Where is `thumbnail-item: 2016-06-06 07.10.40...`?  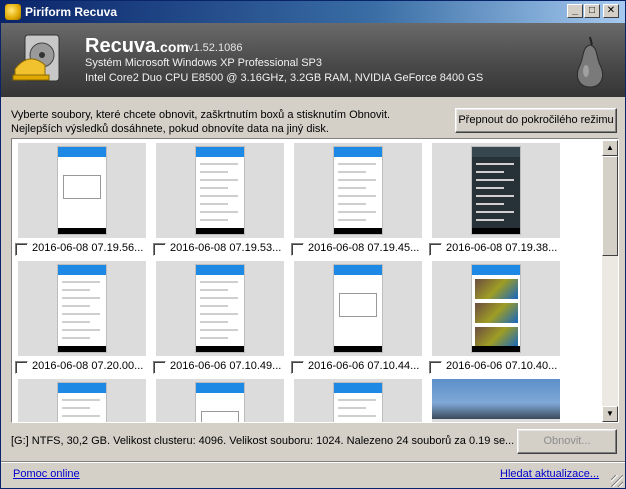 thumbnail-item: 2016-06-06 07.10.40... is located at coordinates (494, 320).